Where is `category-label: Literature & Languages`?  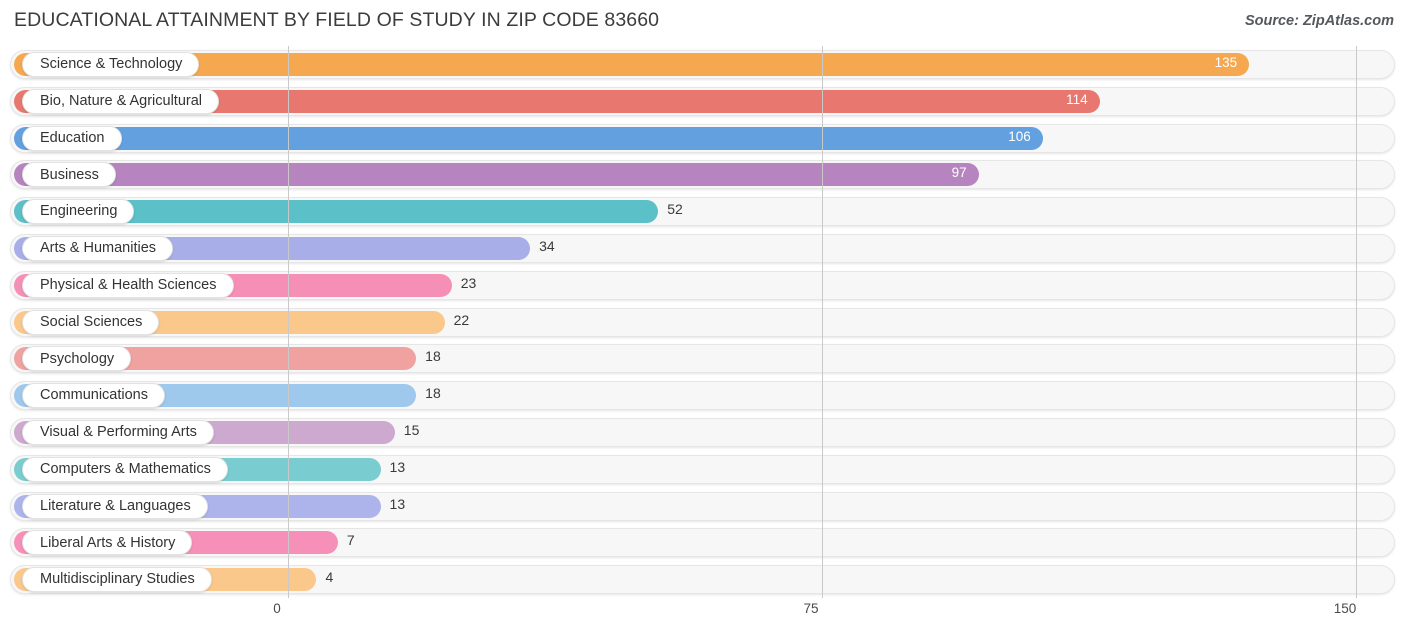
category-label: Literature & Languages is located at coordinates (115, 505).